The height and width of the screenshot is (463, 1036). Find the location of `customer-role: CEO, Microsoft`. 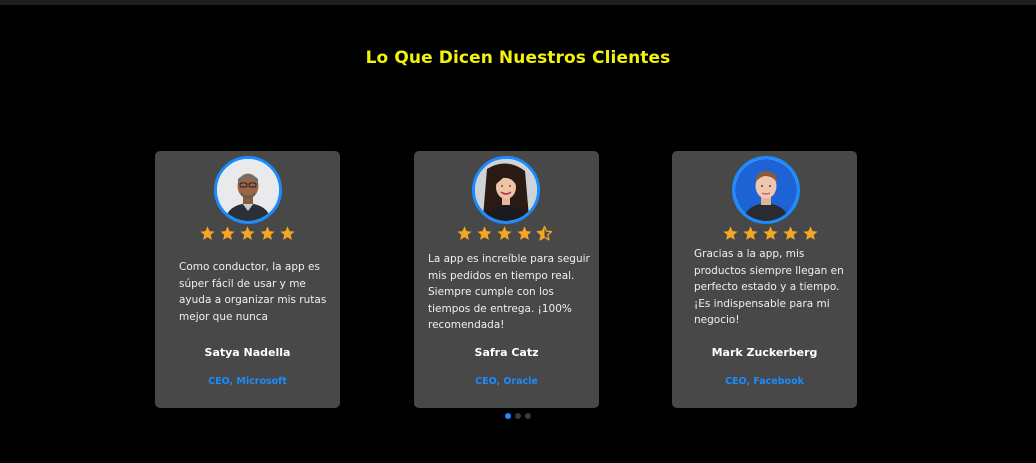

customer-role: CEO, Microsoft is located at coordinates (247, 381).